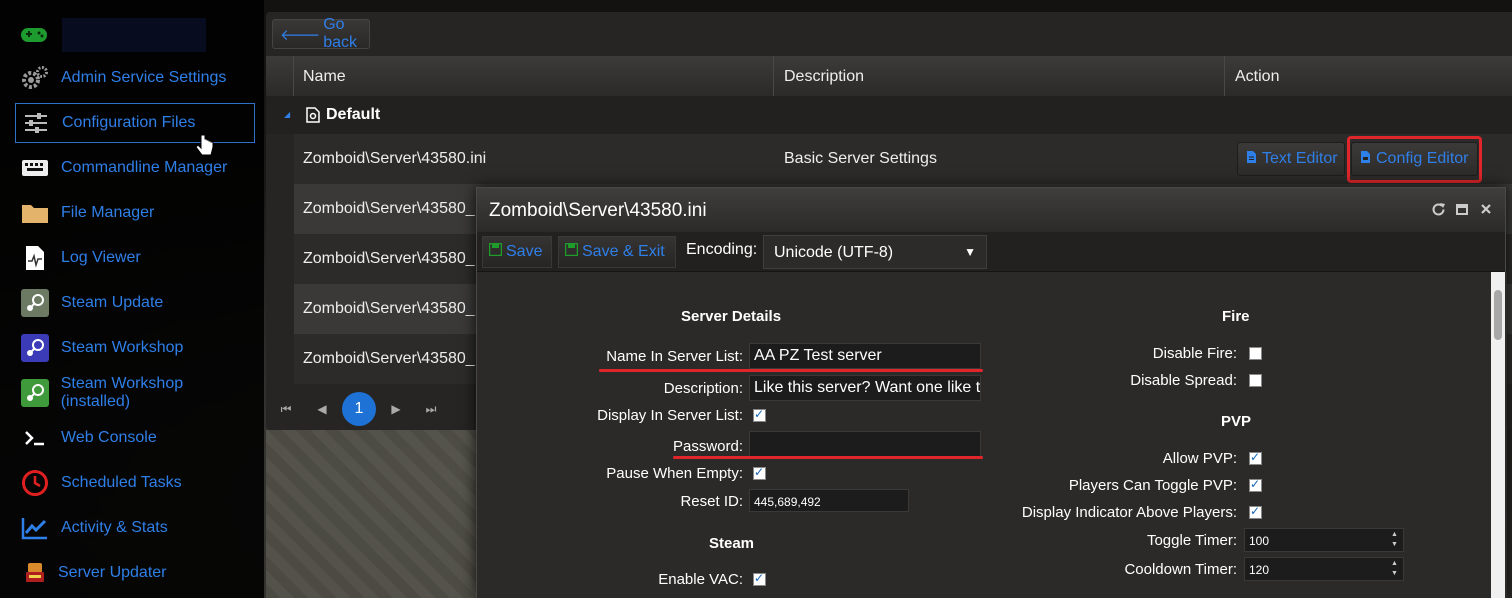  What do you see at coordinates (828, 457) in the screenshot?
I see `annotation-underline-password` at bounding box center [828, 457].